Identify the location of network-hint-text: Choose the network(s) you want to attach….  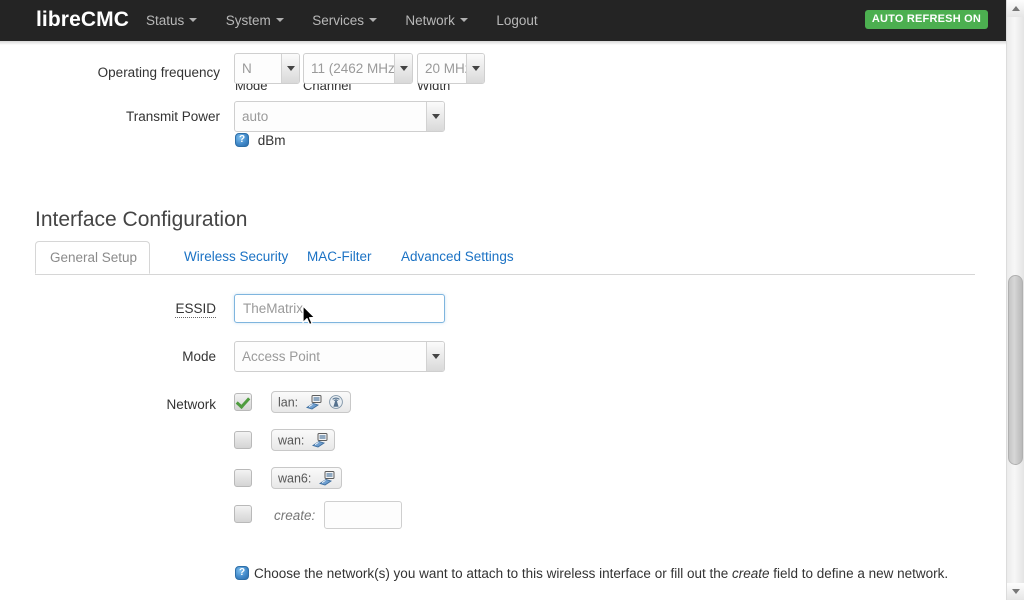
(605, 574).